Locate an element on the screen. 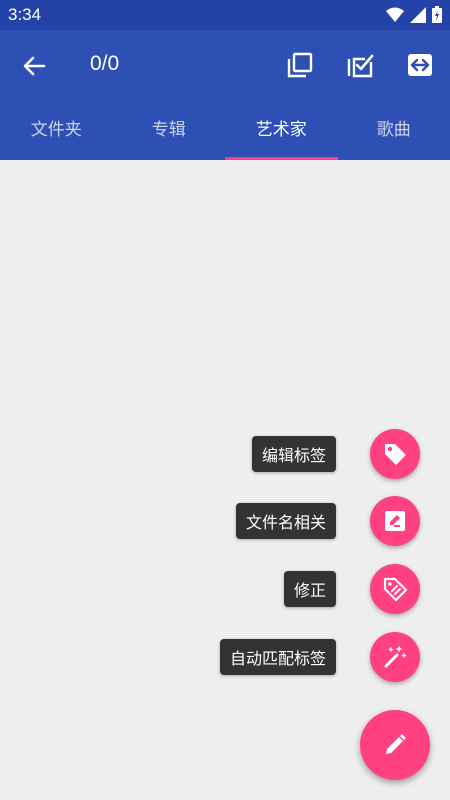 The image size is (450, 800). fab-label-edit-tags: 编辑标签 is located at coordinates (293, 454).